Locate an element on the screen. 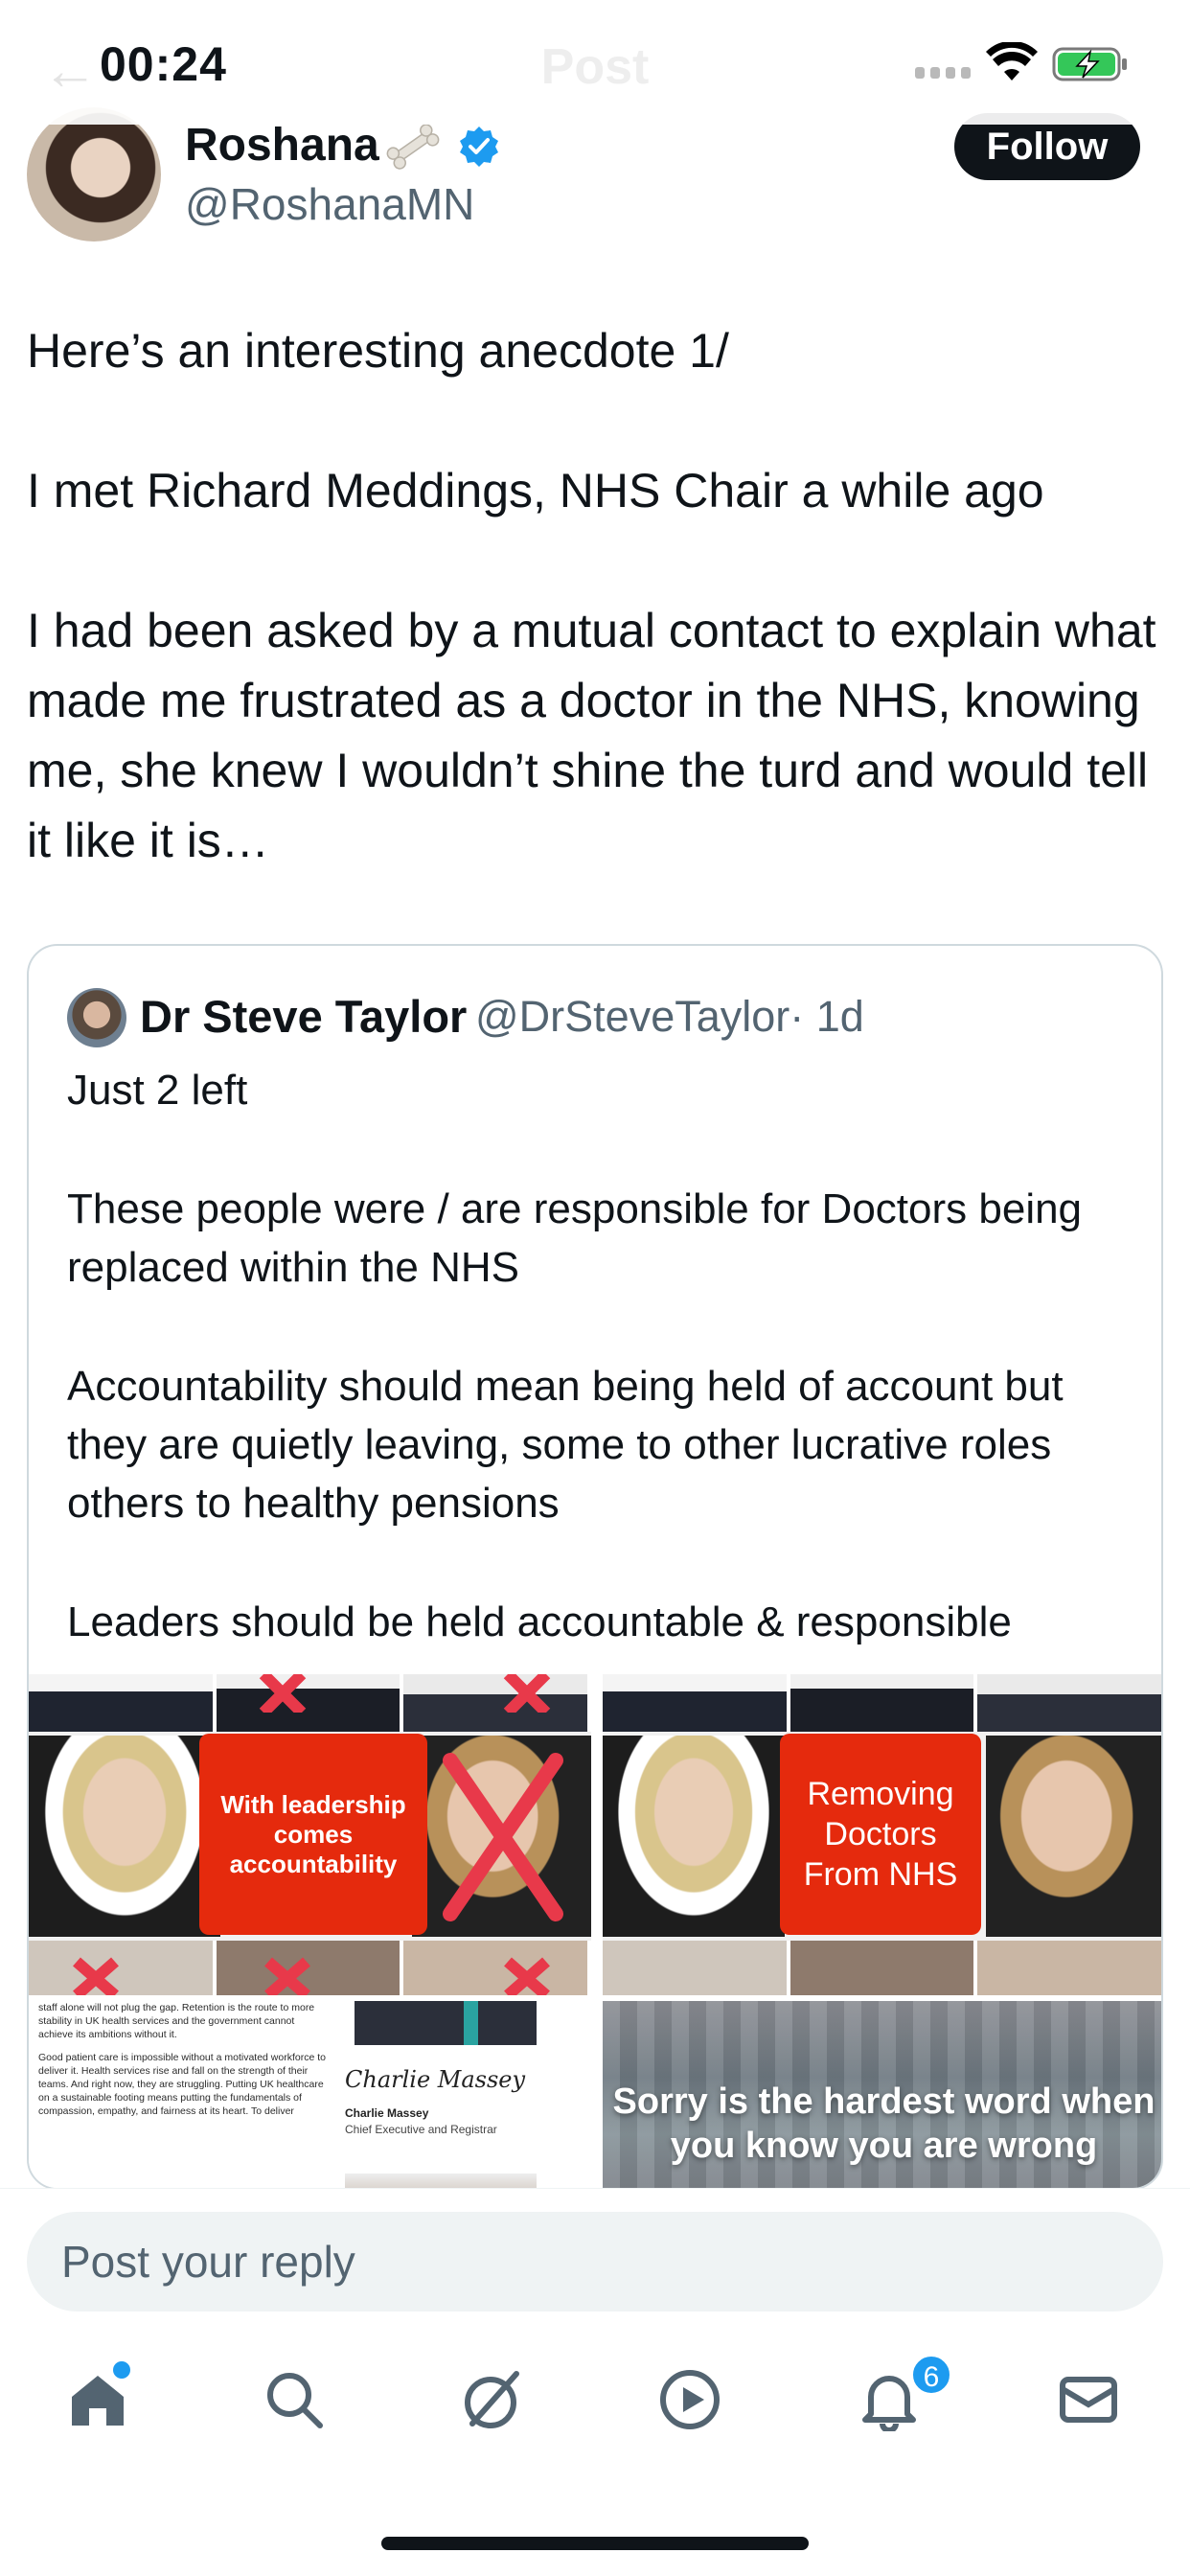  tab-grok is located at coordinates (491, 2400).